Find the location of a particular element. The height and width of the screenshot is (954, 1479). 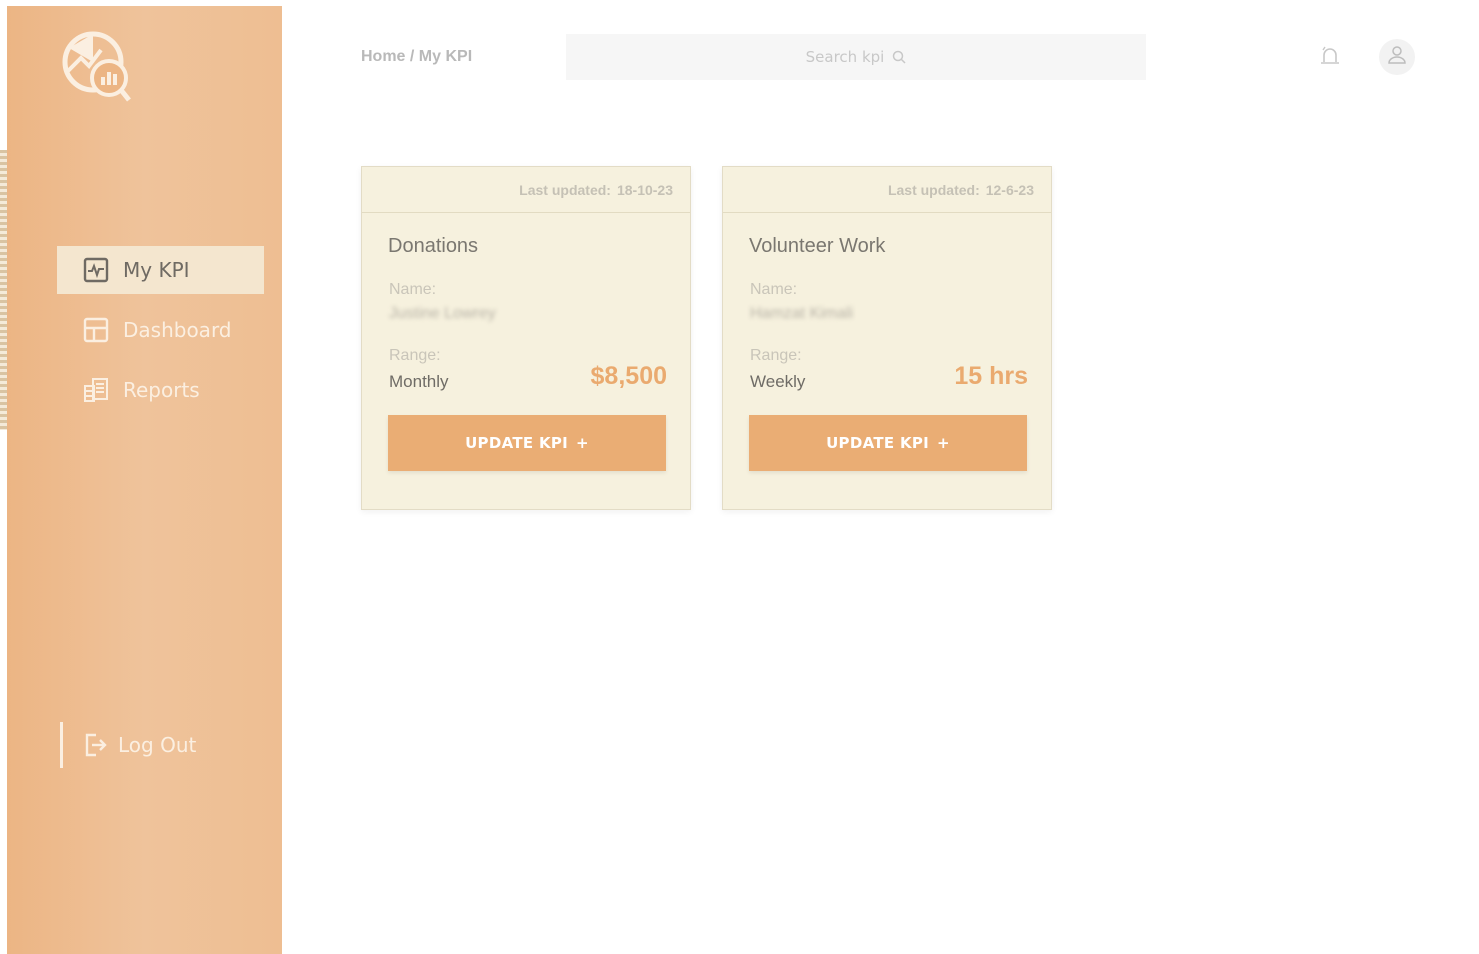

sidebar-item-reports: Reports is located at coordinates (160, 390).